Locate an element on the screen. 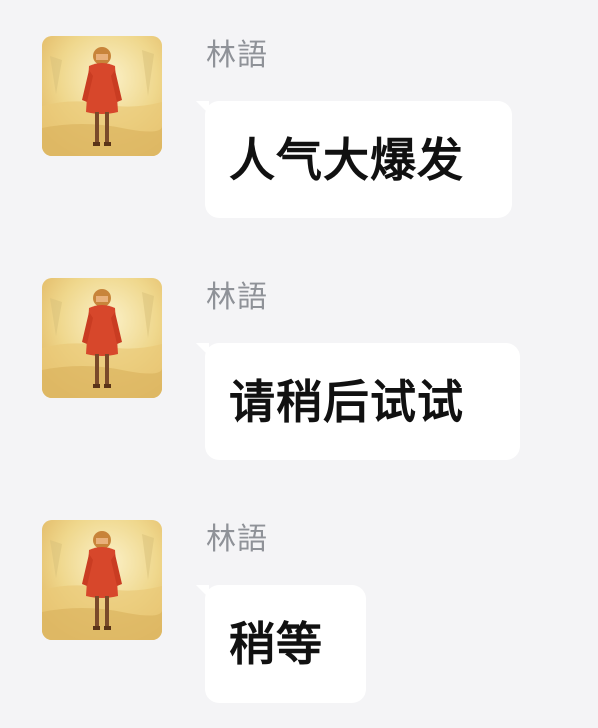 This screenshot has width=598, height=728. message-text: 请稍后试试 is located at coordinates (346, 401).